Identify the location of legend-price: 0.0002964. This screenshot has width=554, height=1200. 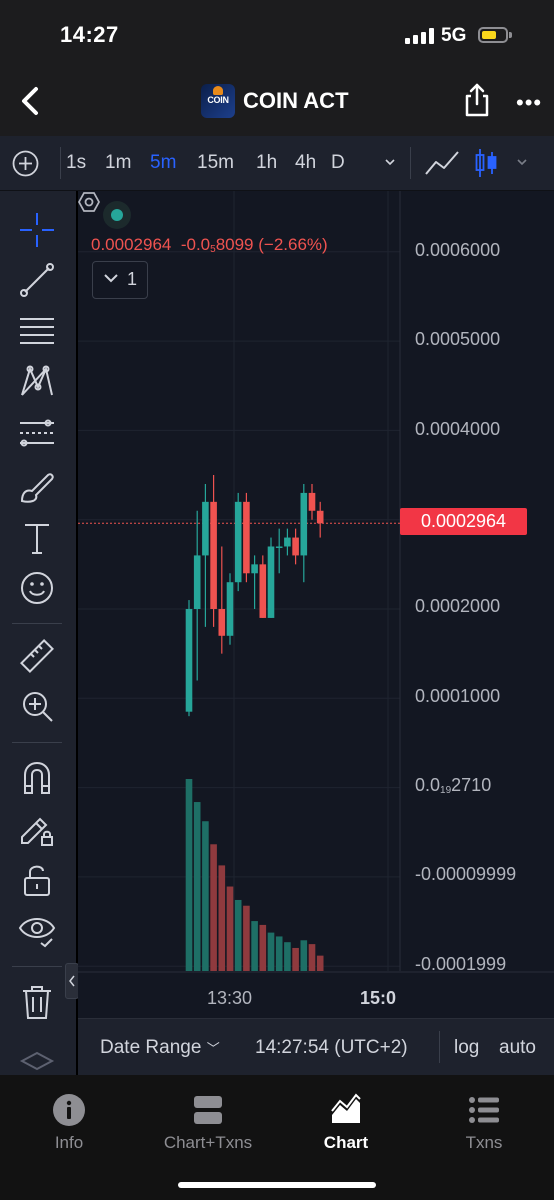
(131, 244).